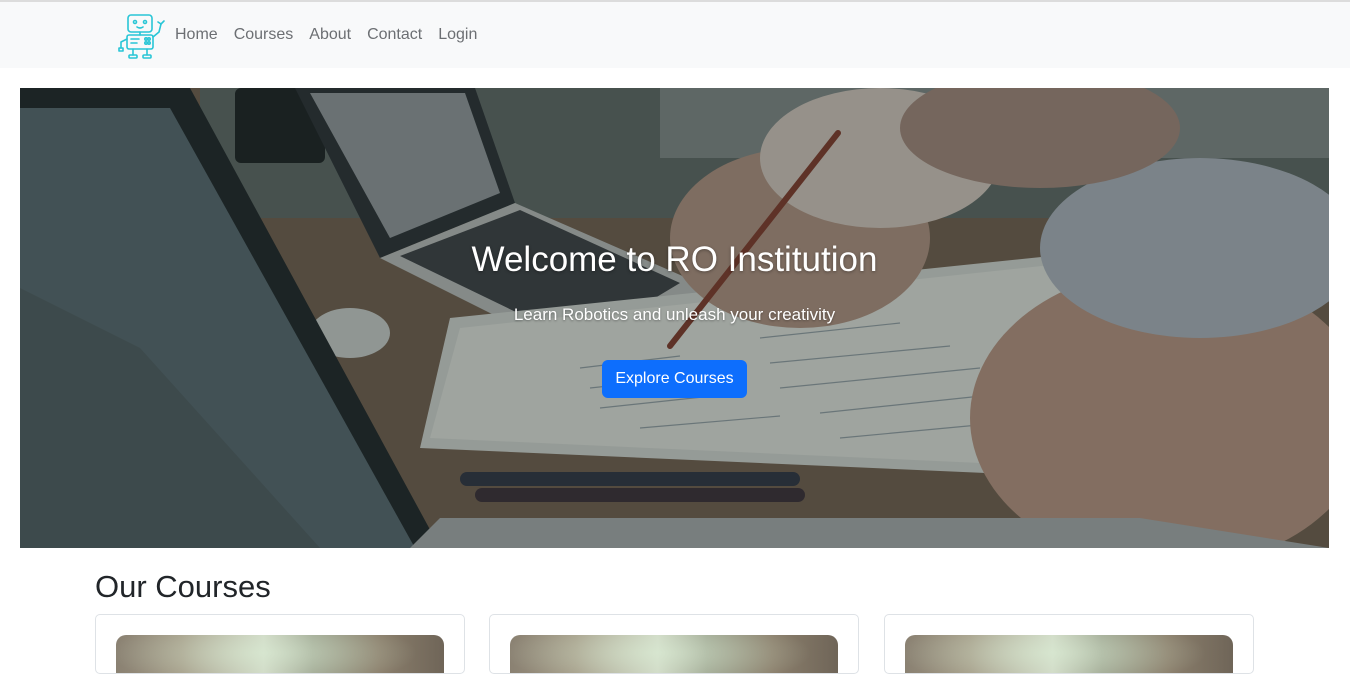 The height and width of the screenshot is (674, 1350). What do you see at coordinates (264, 35) in the screenshot?
I see `nav-courses-link: Courses` at bounding box center [264, 35].